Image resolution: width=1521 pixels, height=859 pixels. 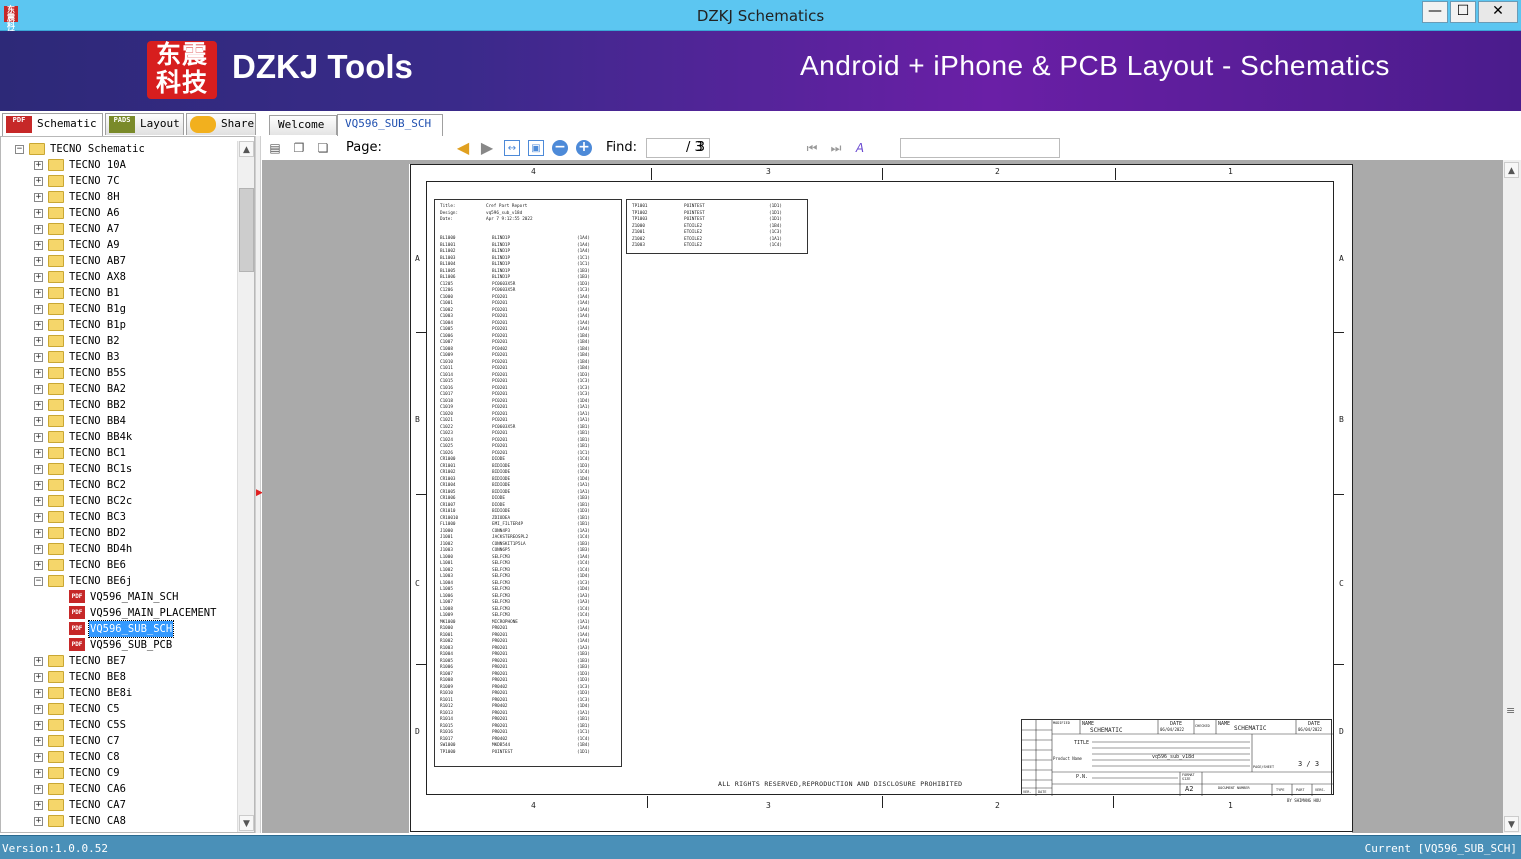 I want to click on tree-folder-item: + TECNO AX8, so click(x=119, y=277).